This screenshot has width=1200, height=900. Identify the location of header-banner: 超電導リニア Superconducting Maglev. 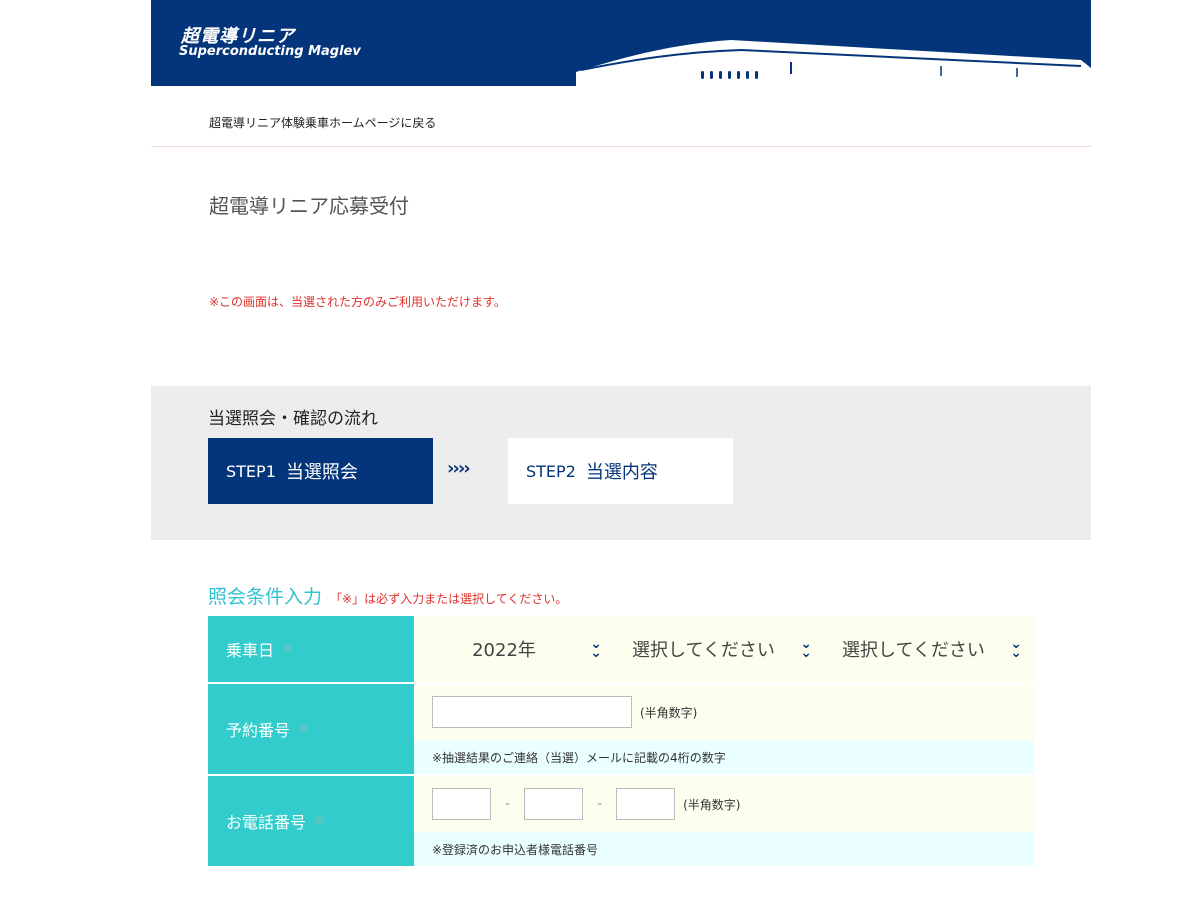
(621, 43).